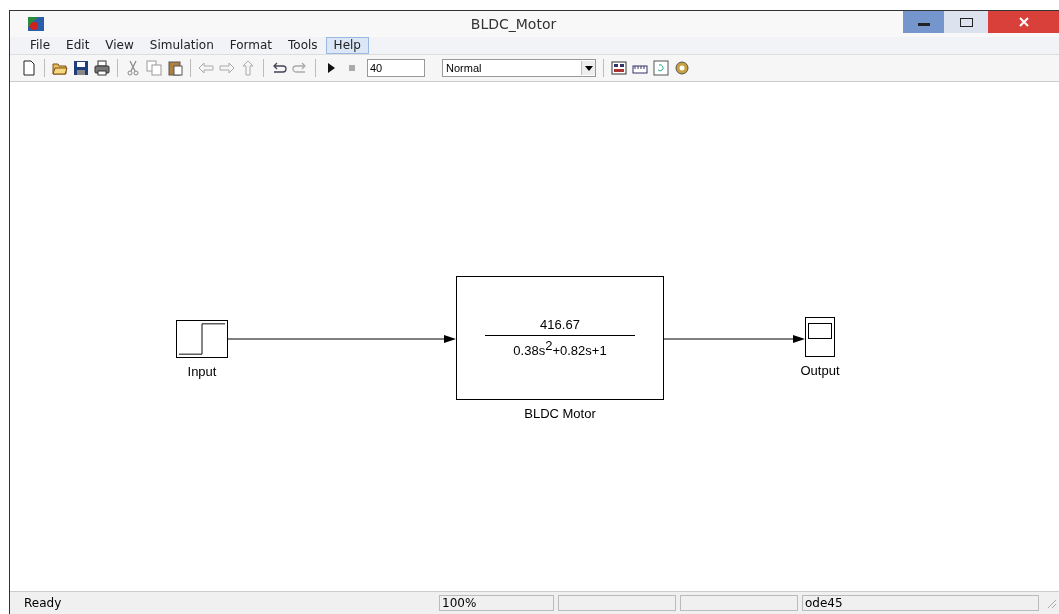 This screenshot has height=614, width=1059. I want to click on menu-item: File, so click(40, 45).